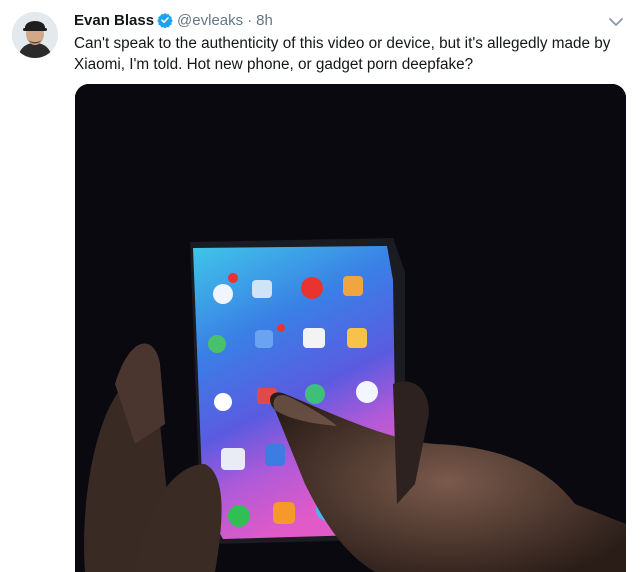 This screenshot has height=572, width=640. I want to click on tweet-timestamp: 8h, so click(264, 20).